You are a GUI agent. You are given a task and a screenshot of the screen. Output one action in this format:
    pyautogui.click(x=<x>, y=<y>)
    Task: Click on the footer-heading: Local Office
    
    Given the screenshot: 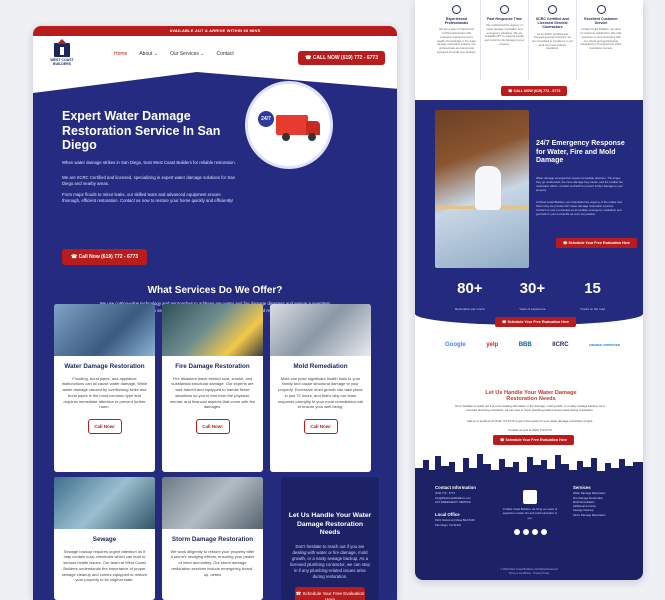 What is the action you would take?
    pyautogui.click(x=447, y=515)
    